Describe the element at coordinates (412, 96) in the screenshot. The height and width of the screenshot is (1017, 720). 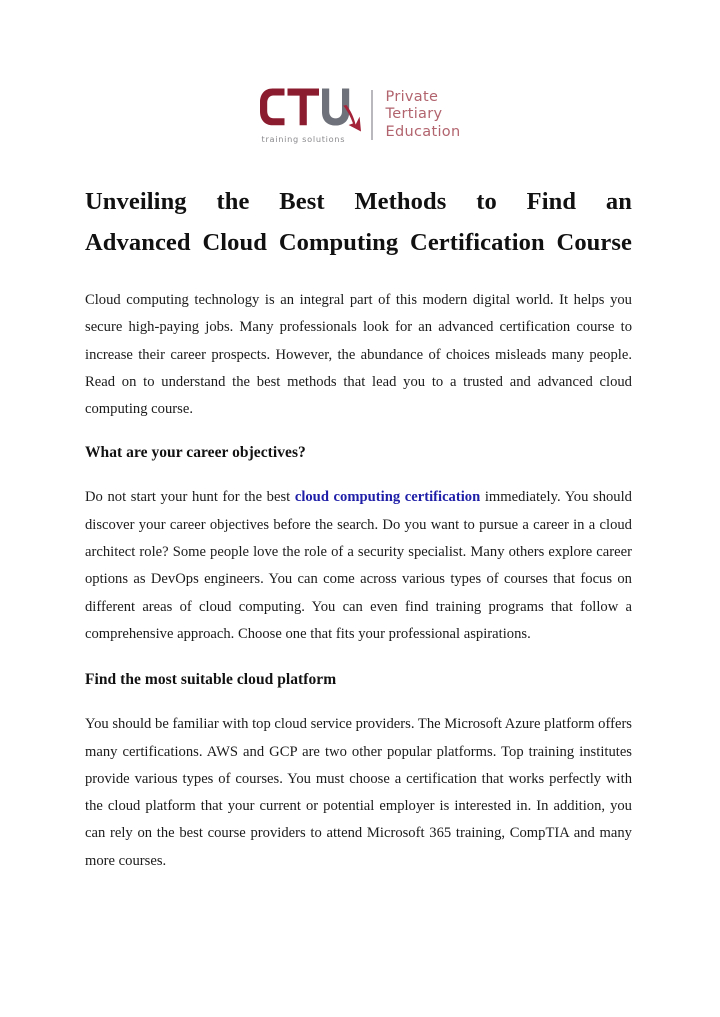
I see `logo-descriptor-line-1: Private` at that location.